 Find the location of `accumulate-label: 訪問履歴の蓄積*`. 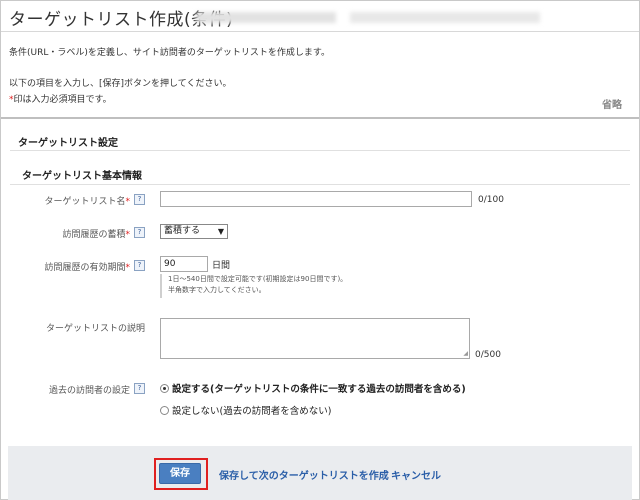

accumulate-label: 訪問履歴の蓄積* is located at coordinates (96, 235).